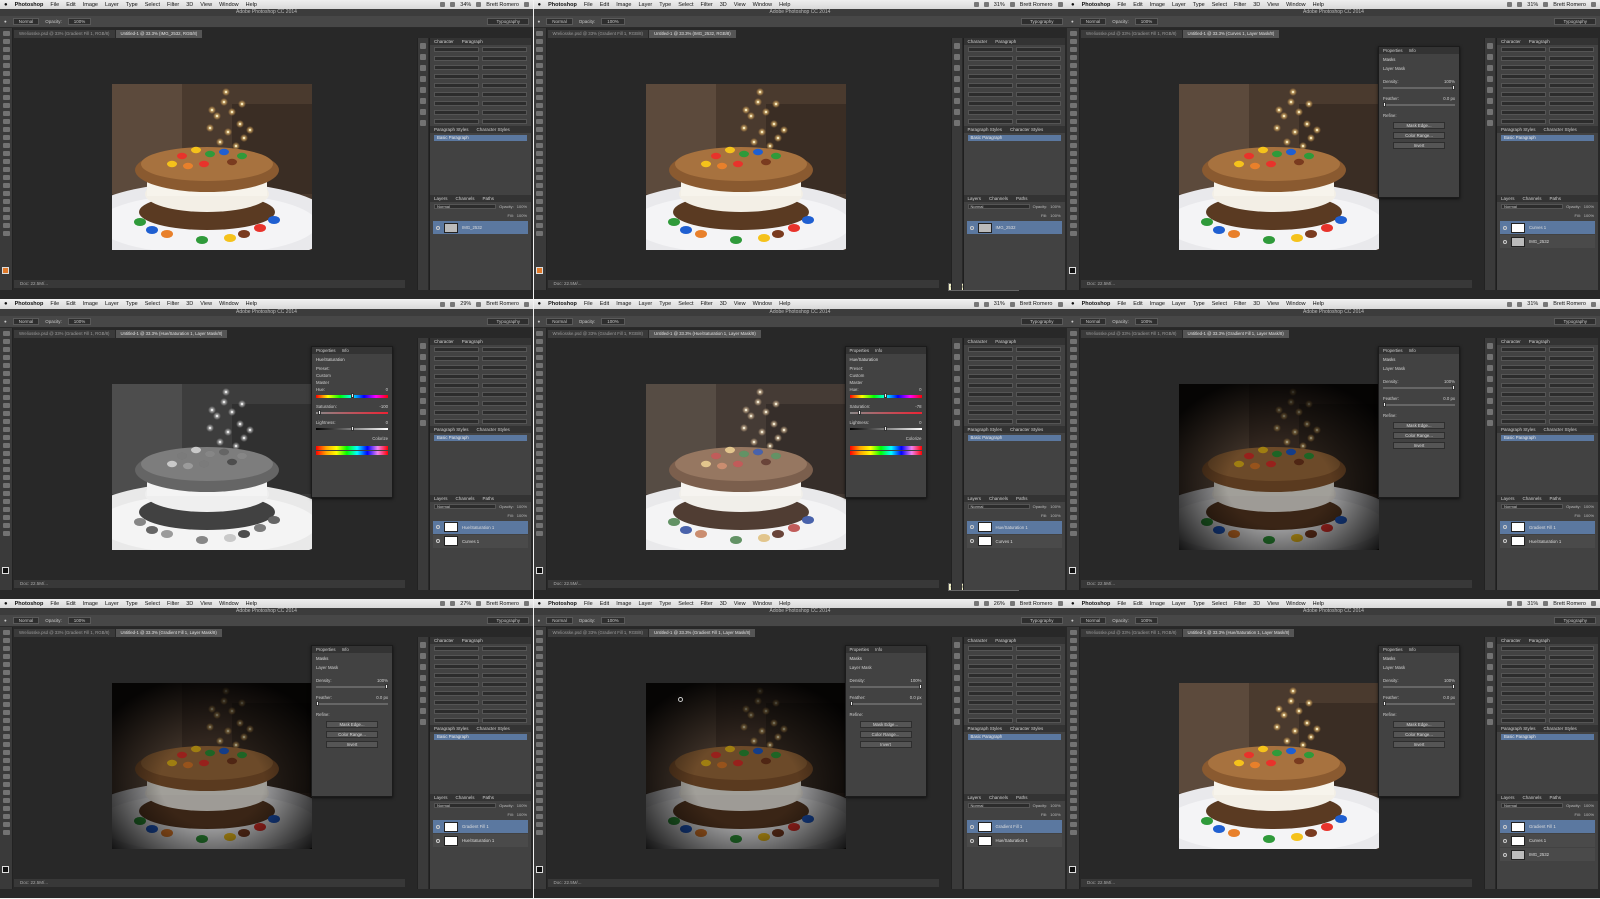  Describe the element at coordinates (1055, 206) in the screenshot. I see `layer-opacity-field: 100%` at that location.